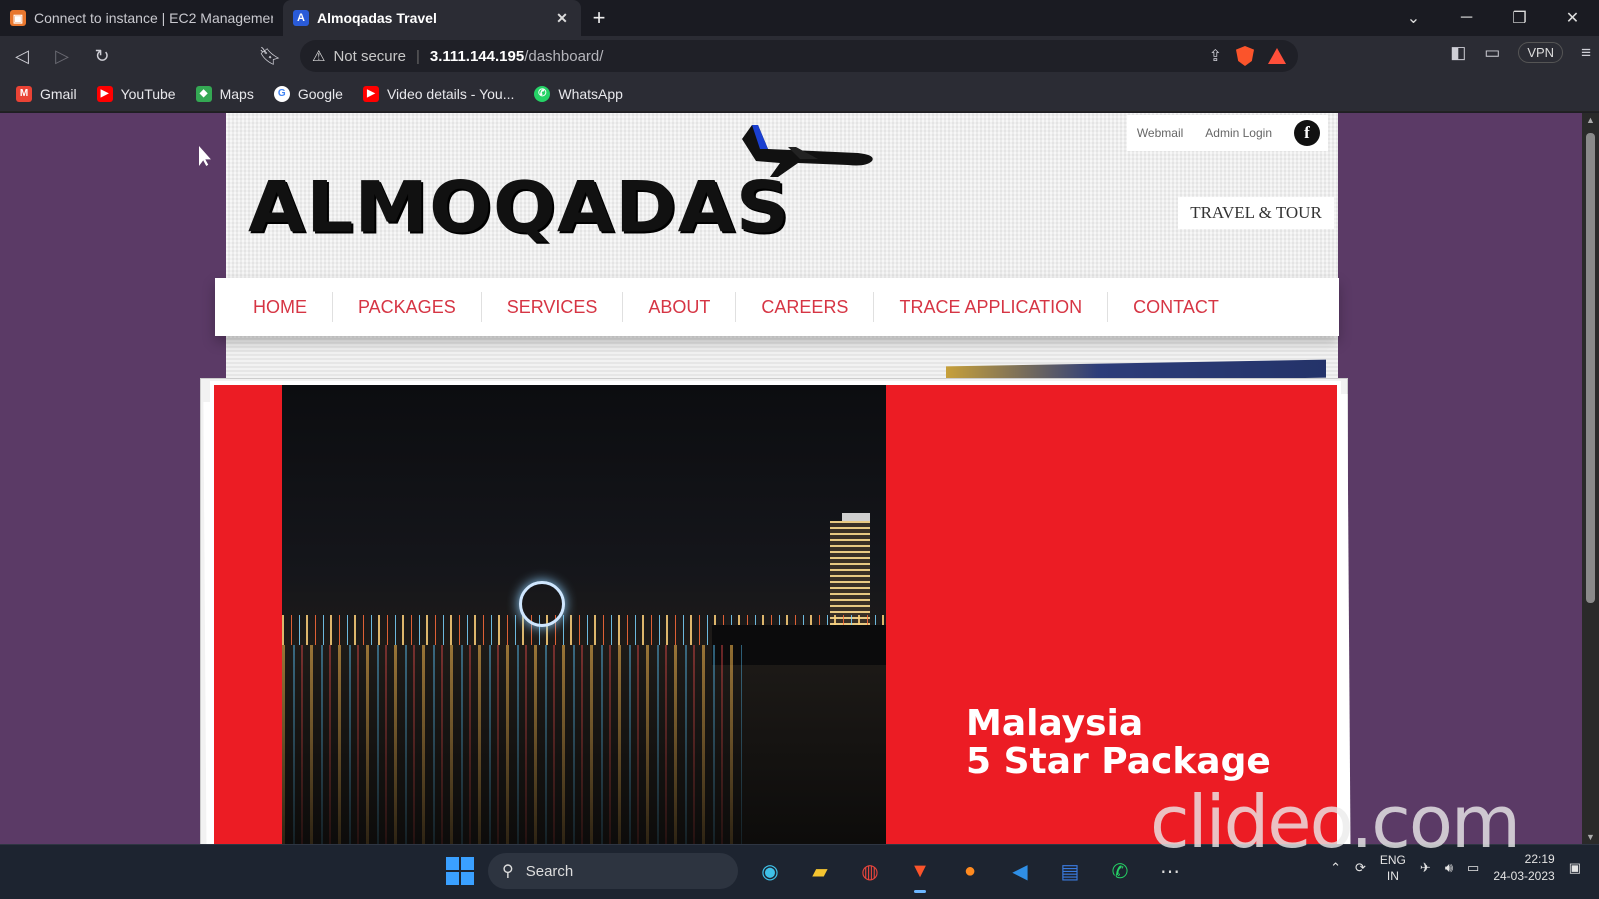 This screenshot has width=1599, height=899. Describe the element at coordinates (991, 307) in the screenshot. I see `nav-trace-application: TRACE APPLICATION` at that location.